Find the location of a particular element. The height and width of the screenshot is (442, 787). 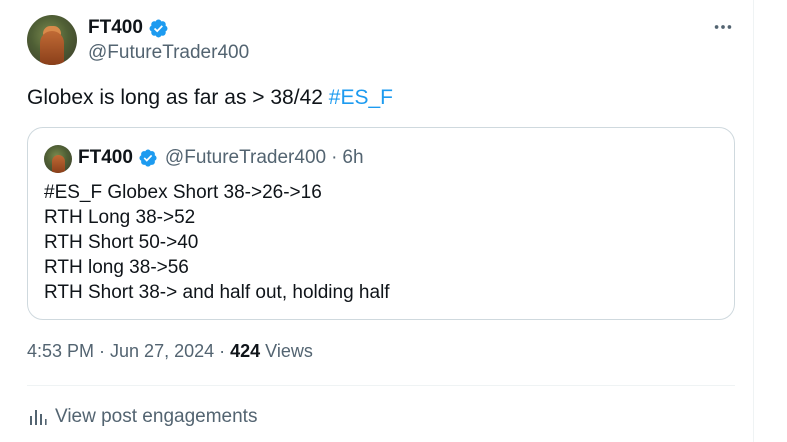

views-count: 424 is located at coordinates (245, 351).